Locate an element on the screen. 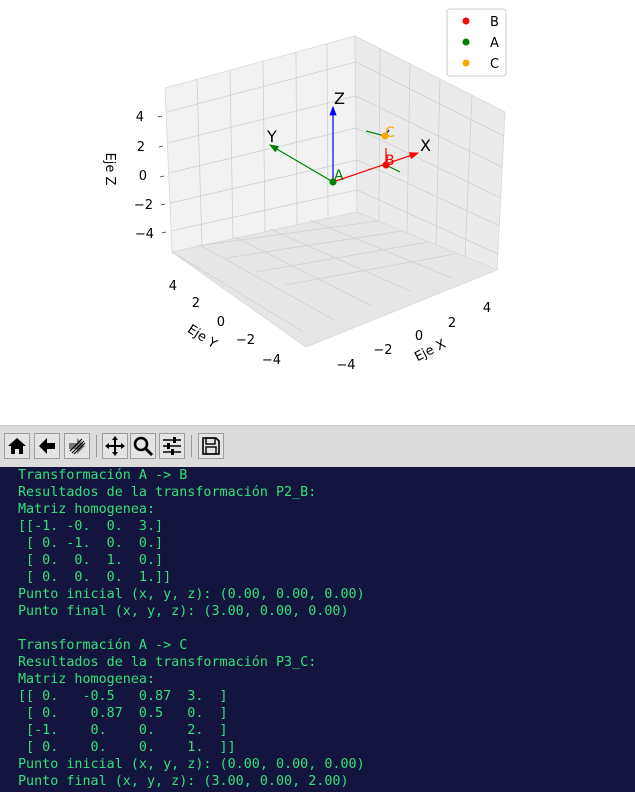 This screenshot has height=792, width=635. y-tick-label: −2 is located at coordinates (245, 340).